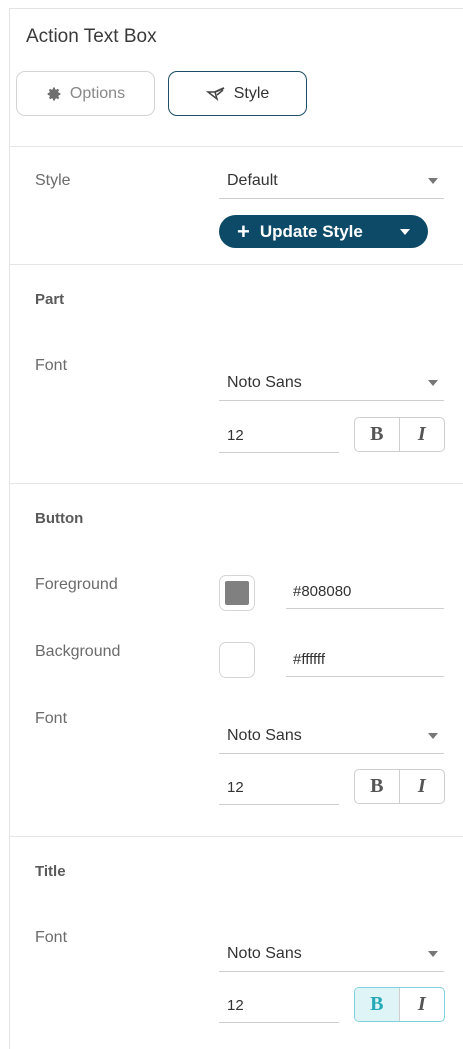  Describe the element at coordinates (235, 435) in the screenshot. I see `part-font-size-value: 12` at that location.